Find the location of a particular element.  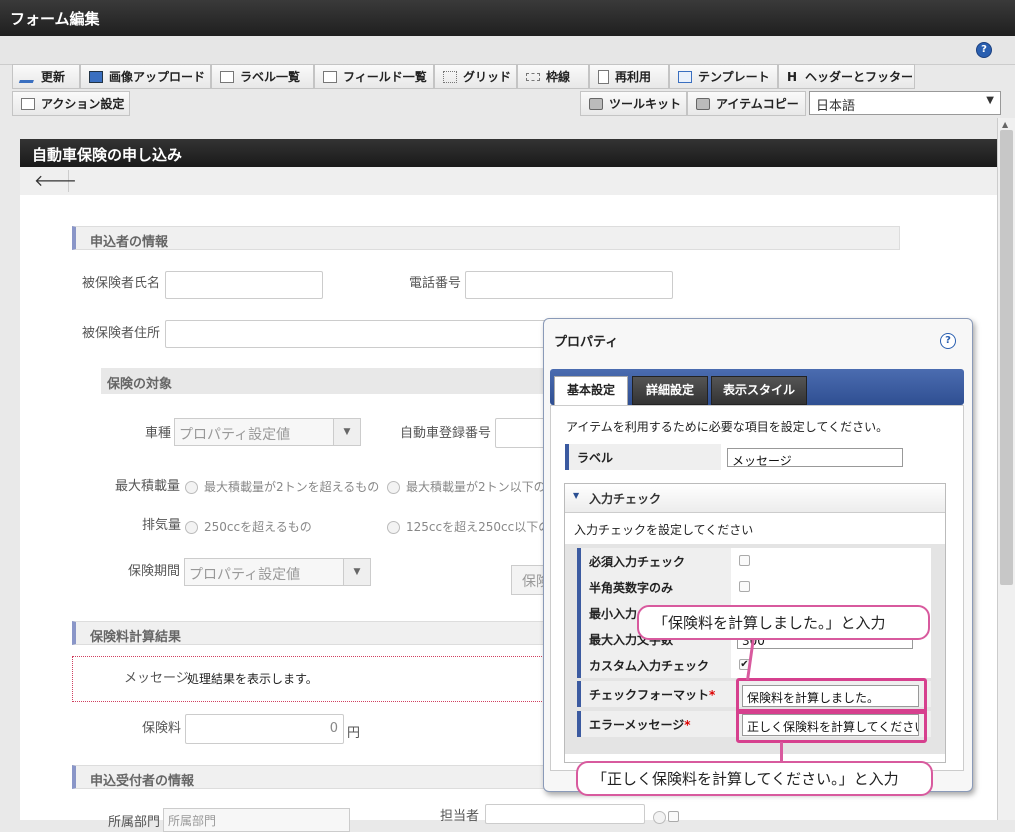

action-settings-button: アクション設定 is located at coordinates (71, 103).